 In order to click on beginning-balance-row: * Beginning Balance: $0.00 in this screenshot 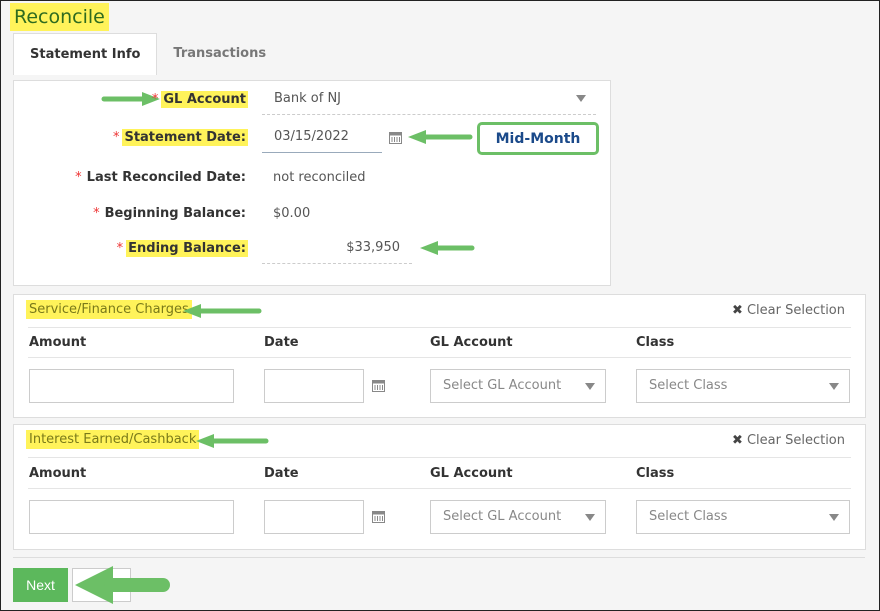, I will do `click(313, 213)`.